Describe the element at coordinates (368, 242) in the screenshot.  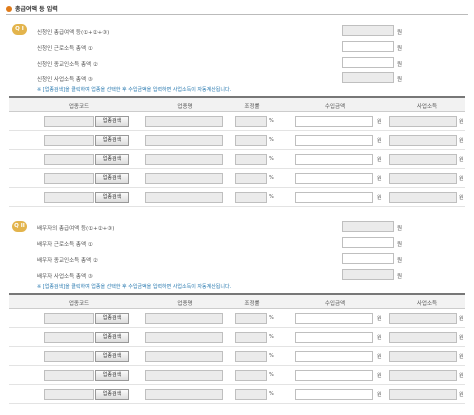
I see `q2-earned-input` at that location.